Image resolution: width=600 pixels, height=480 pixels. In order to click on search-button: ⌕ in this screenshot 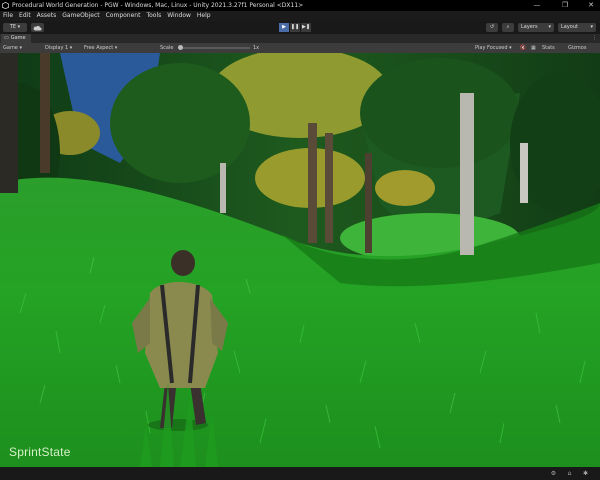, I will do `click(508, 27)`.